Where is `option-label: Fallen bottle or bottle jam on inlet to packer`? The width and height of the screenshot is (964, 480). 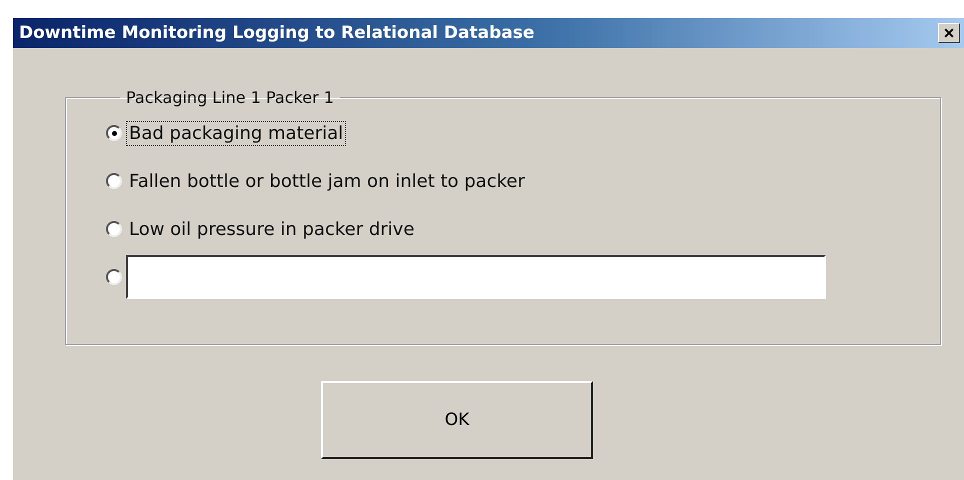
option-label: Fallen bottle or bottle jam on inlet to packer is located at coordinates (327, 181).